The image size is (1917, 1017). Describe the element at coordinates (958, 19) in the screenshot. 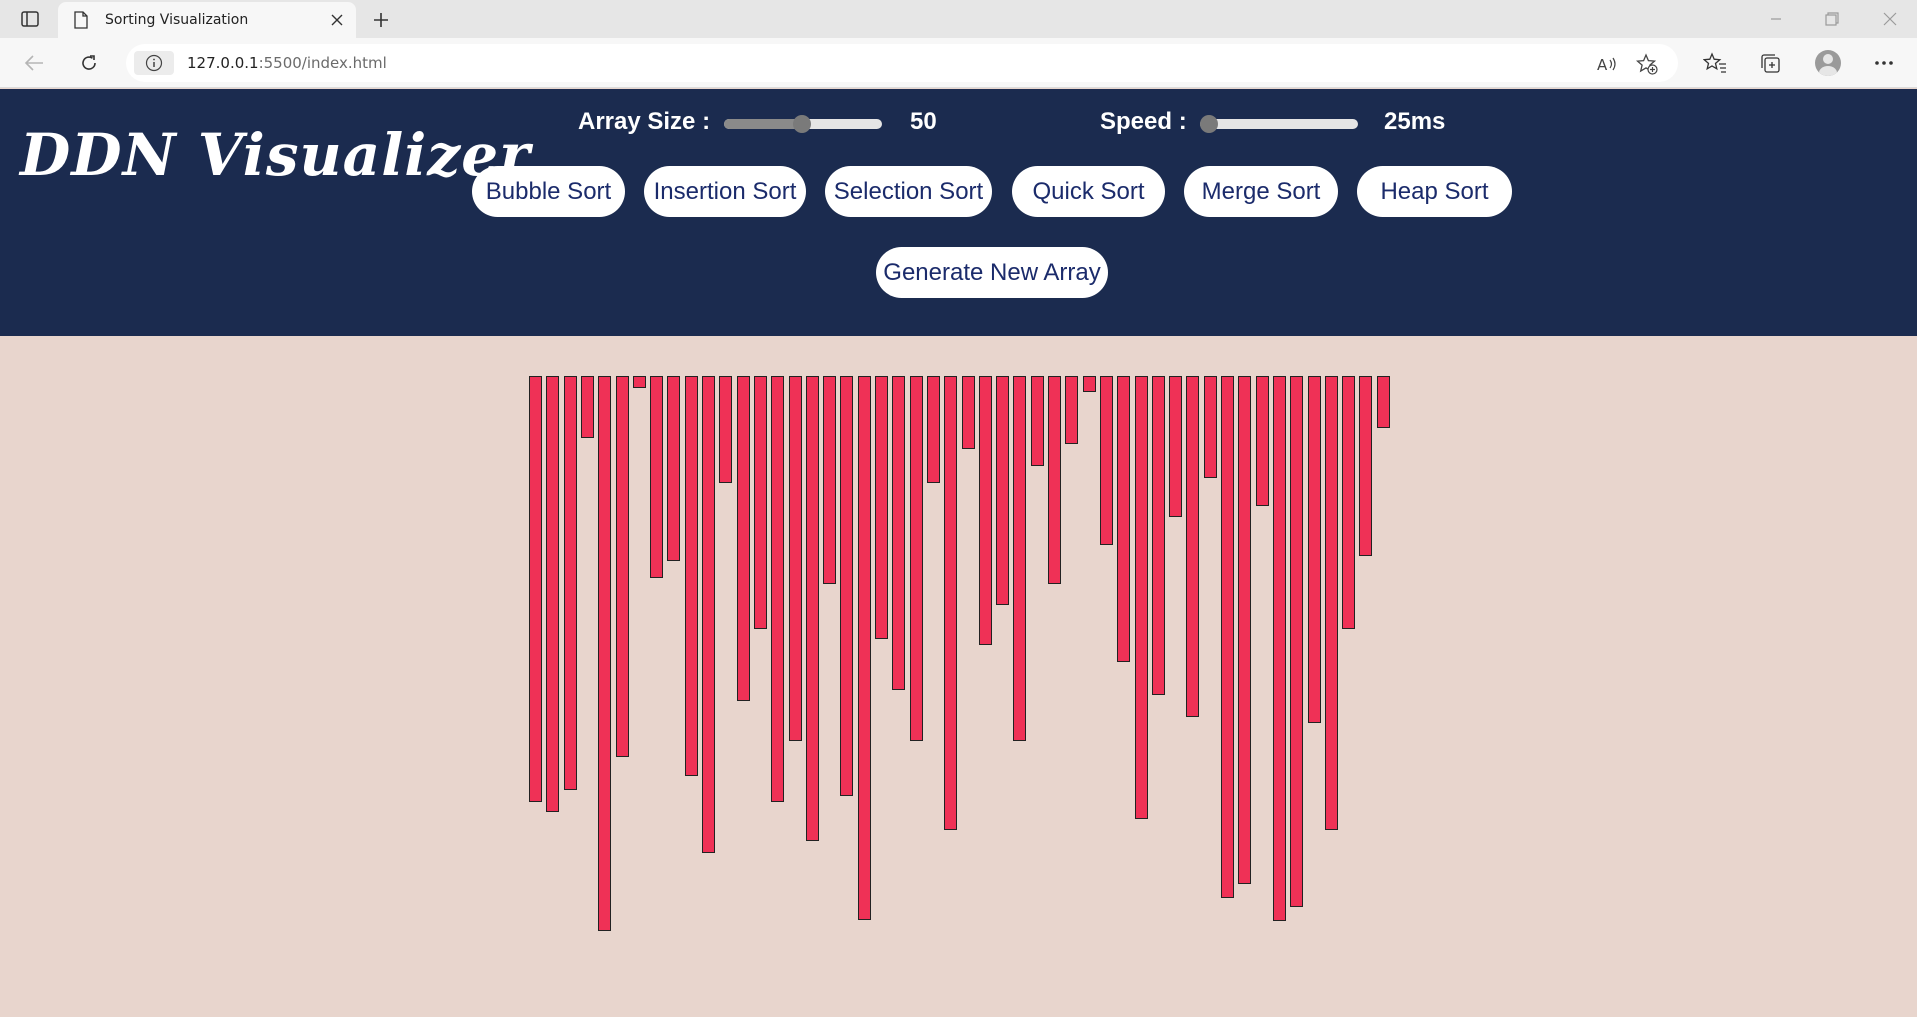

I see `browser-tab-bar: Sorting Visualization` at that location.